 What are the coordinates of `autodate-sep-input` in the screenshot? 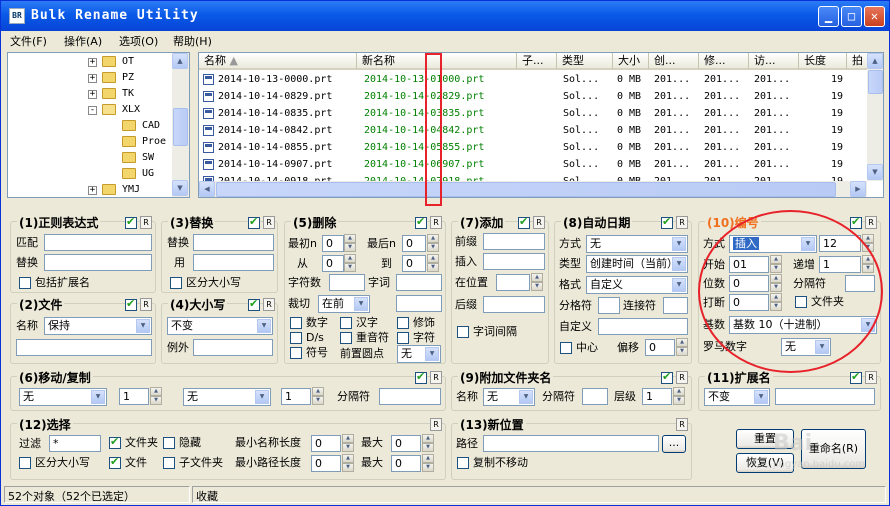 It's located at (609, 305).